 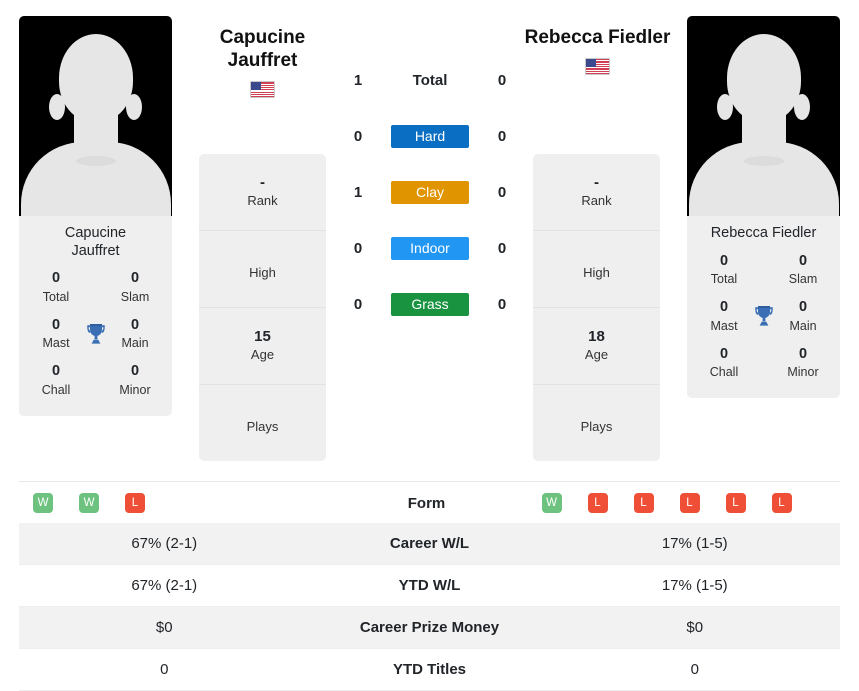 I want to click on titles-chall-right: 0 Chall, so click(x=724, y=363).